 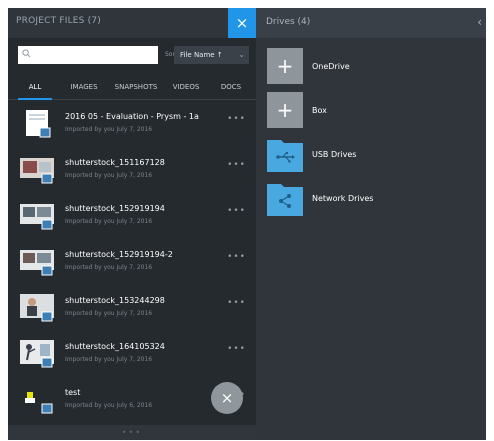 I want to click on search-input, so click(x=88, y=55).